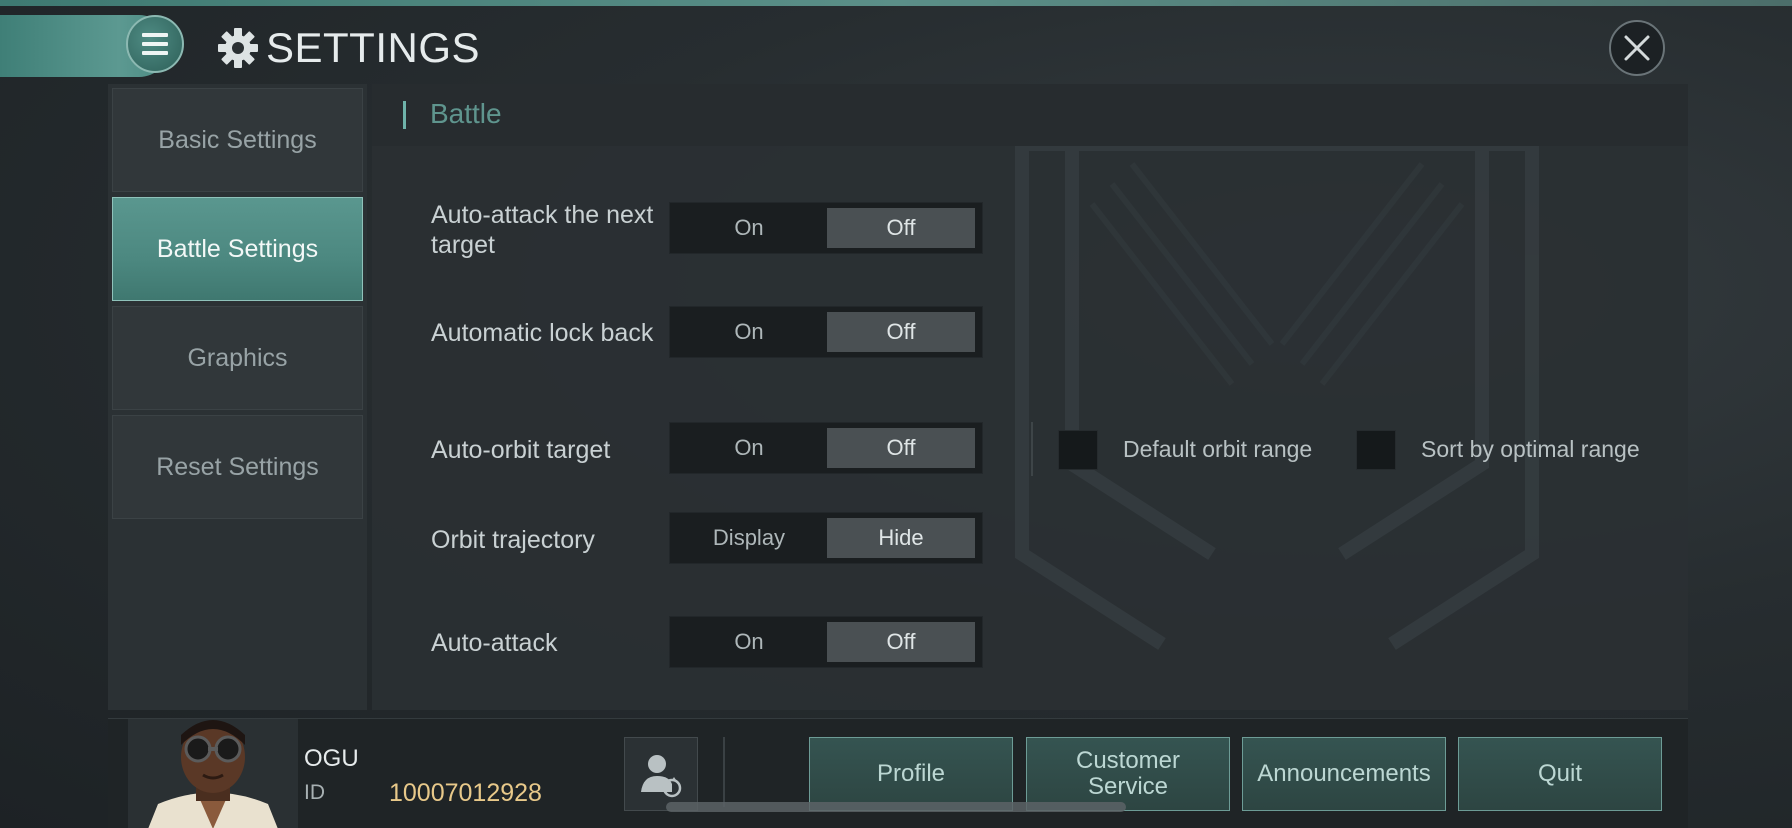  I want to click on vertical-divider, so click(1032, 449).